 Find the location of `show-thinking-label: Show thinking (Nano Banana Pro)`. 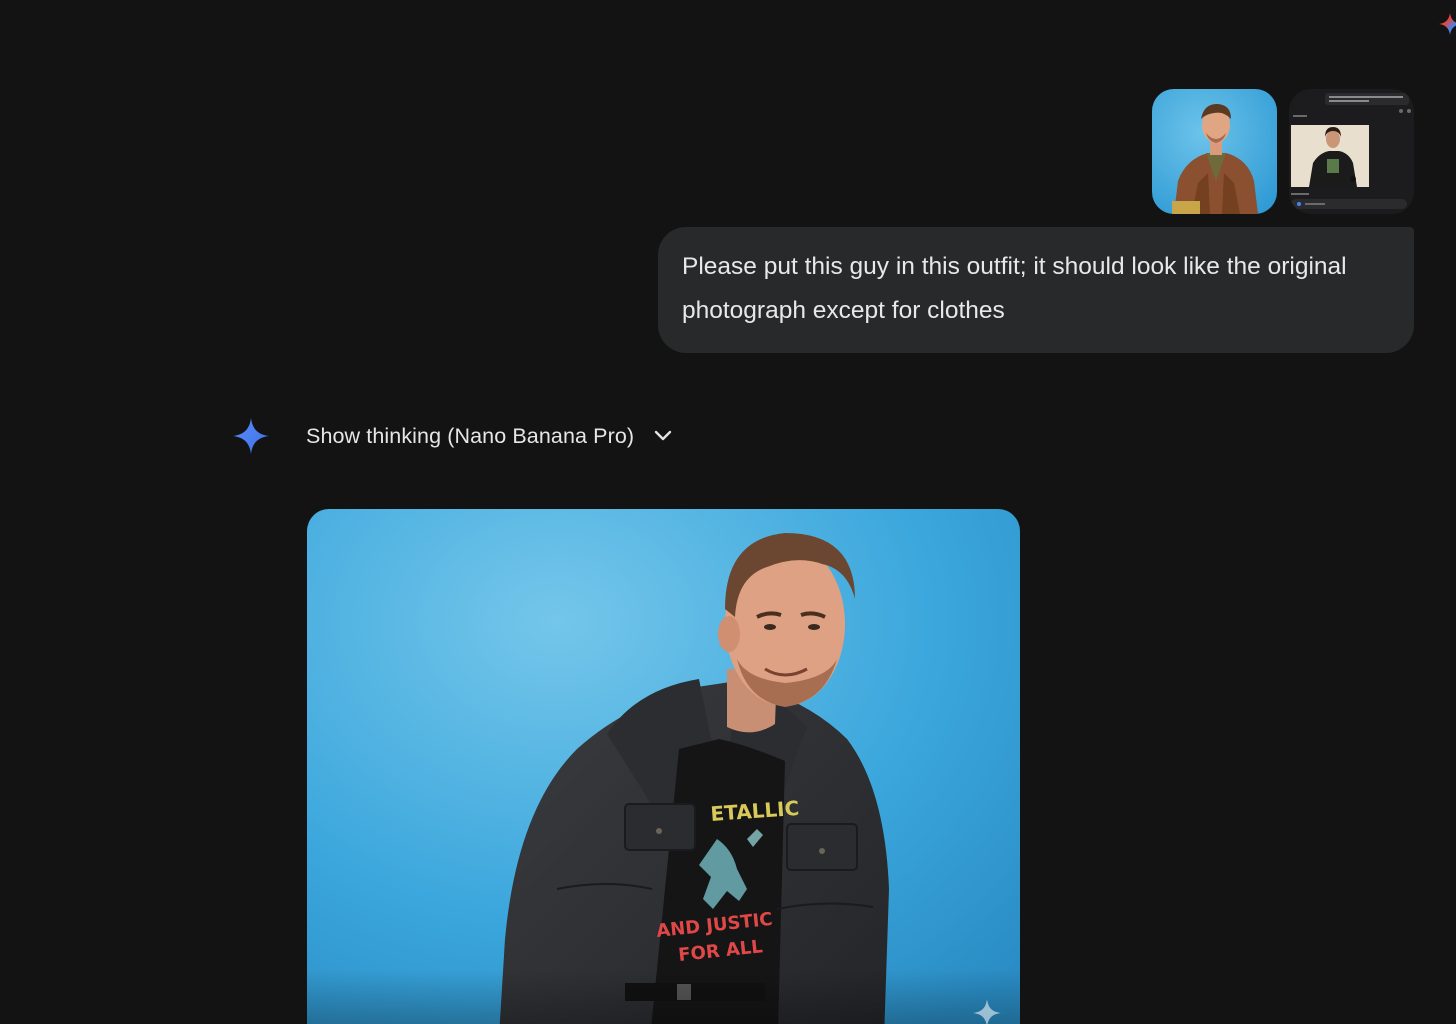

show-thinking-label: Show thinking (Nano Banana Pro) is located at coordinates (470, 435).